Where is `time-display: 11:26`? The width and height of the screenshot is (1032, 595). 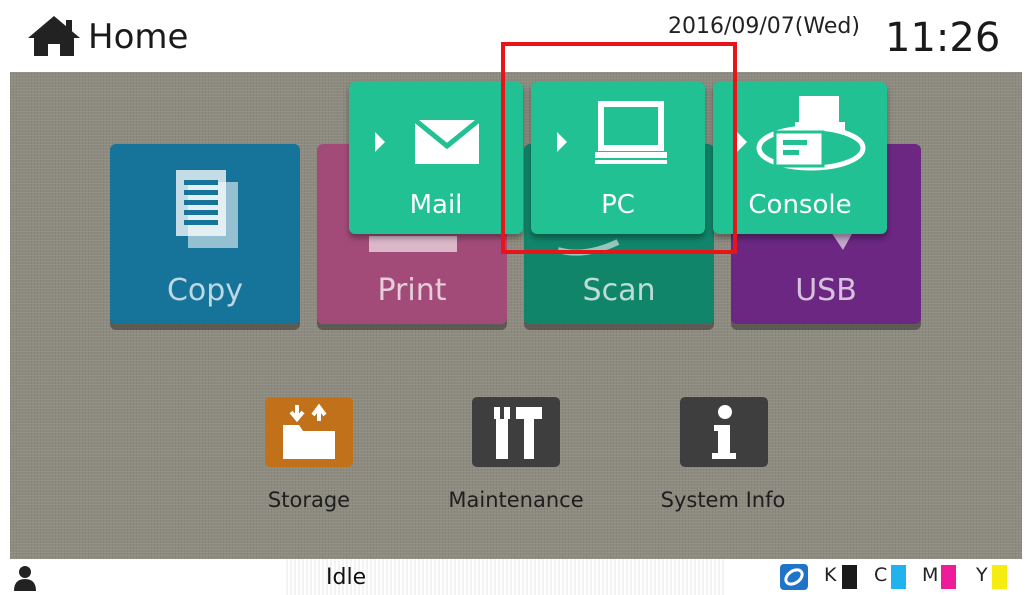 time-display: 11:26 is located at coordinates (943, 38).